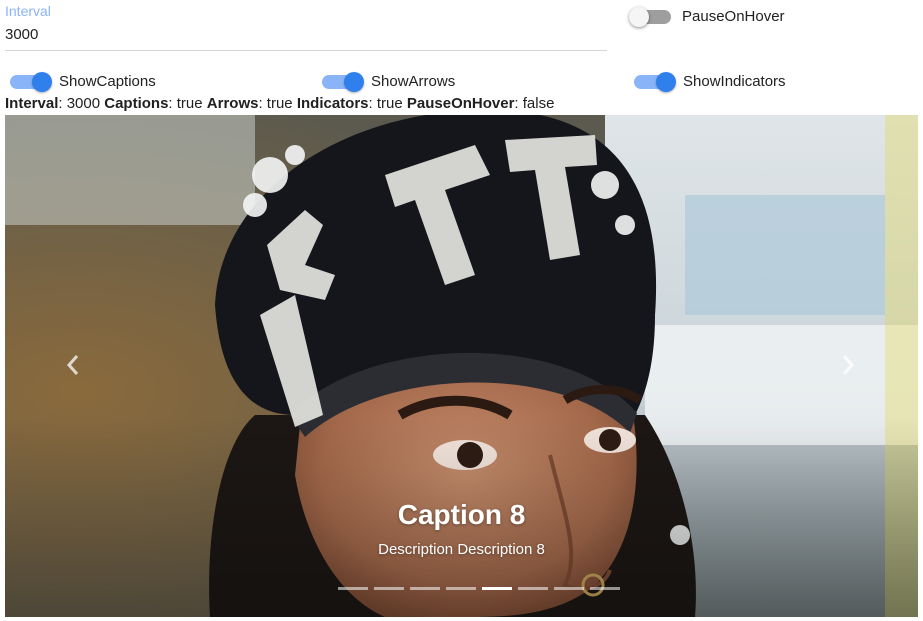 The image size is (923, 621). Describe the element at coordinates (733, 16) in the screenshot. I see `pause-on-hover-label: PauseOnHover` at that location.